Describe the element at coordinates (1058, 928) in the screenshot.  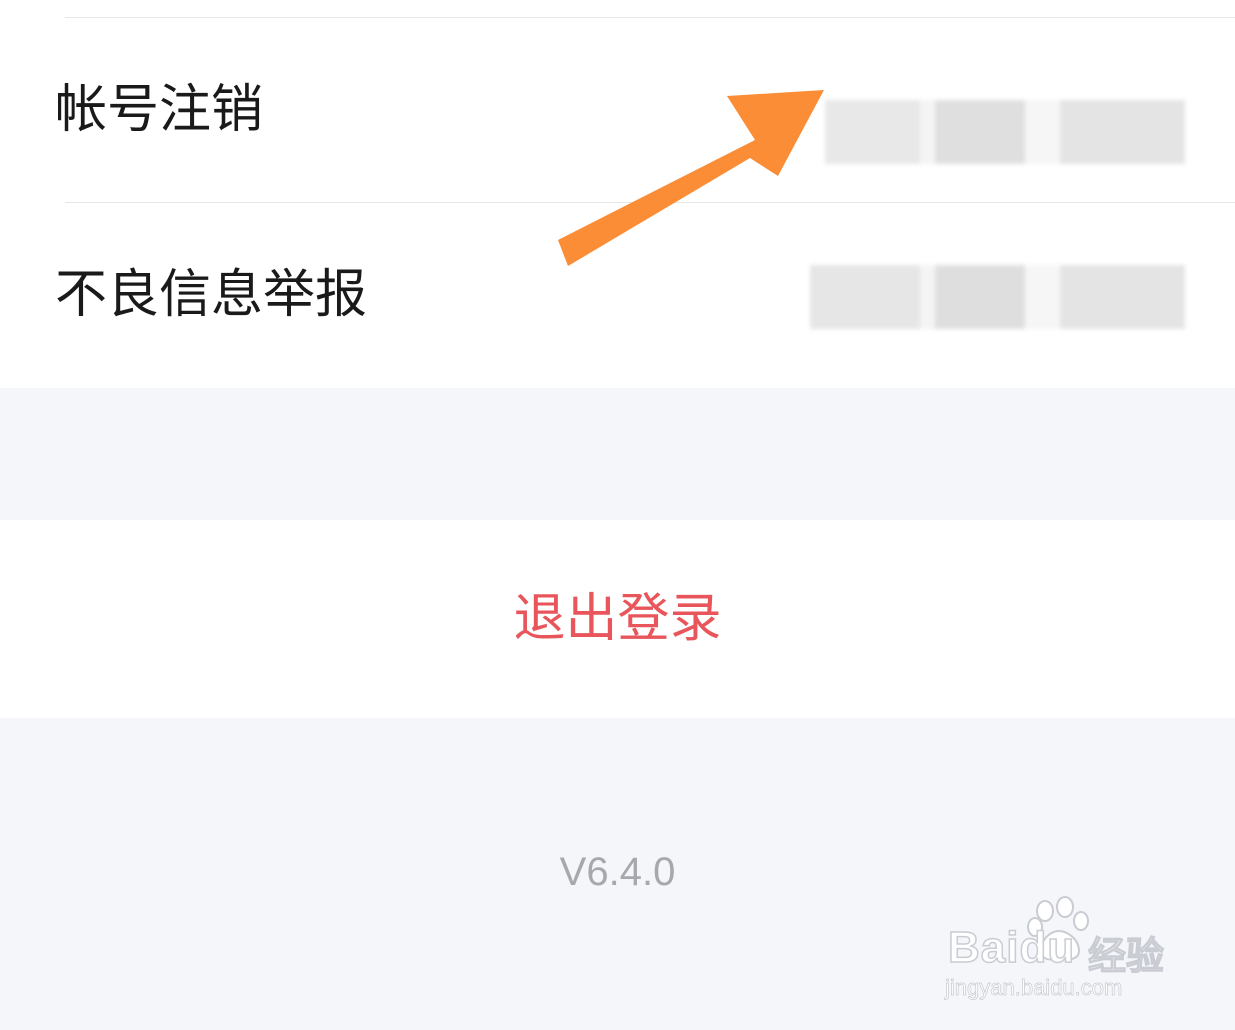
I see `paw-logo-icon` at that location.